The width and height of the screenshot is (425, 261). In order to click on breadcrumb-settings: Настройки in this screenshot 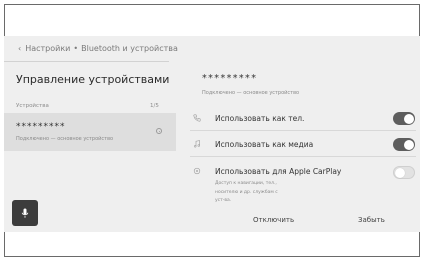, I will do `click(47, 48)`.